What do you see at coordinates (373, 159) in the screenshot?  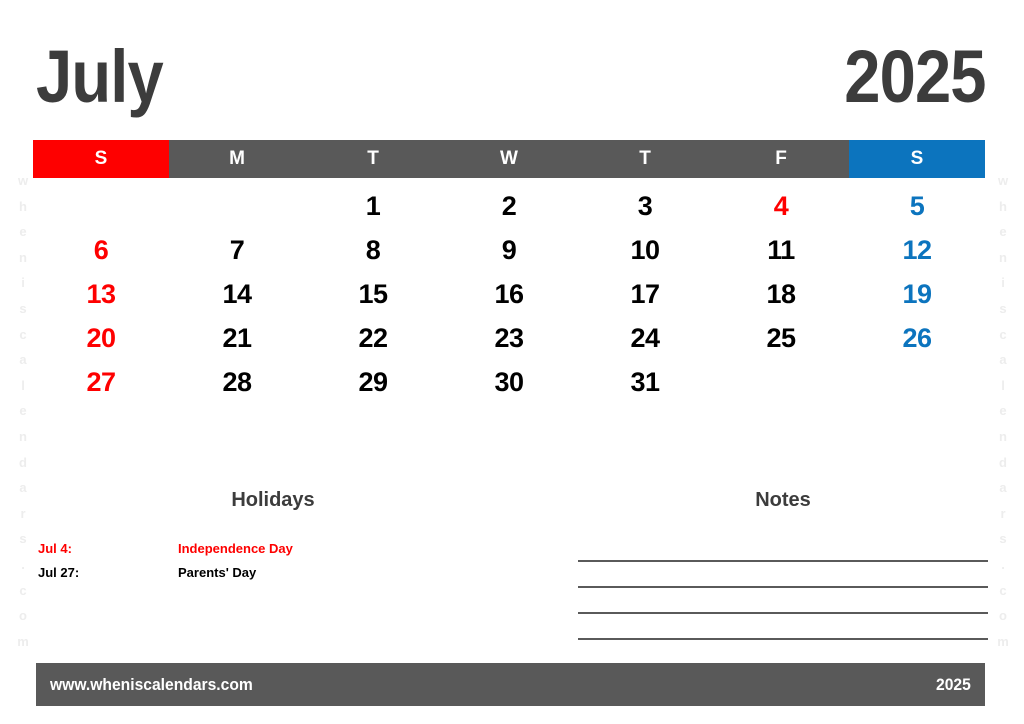 I see `weekday-header-cell-2: T` at bounding box center [373, 159].